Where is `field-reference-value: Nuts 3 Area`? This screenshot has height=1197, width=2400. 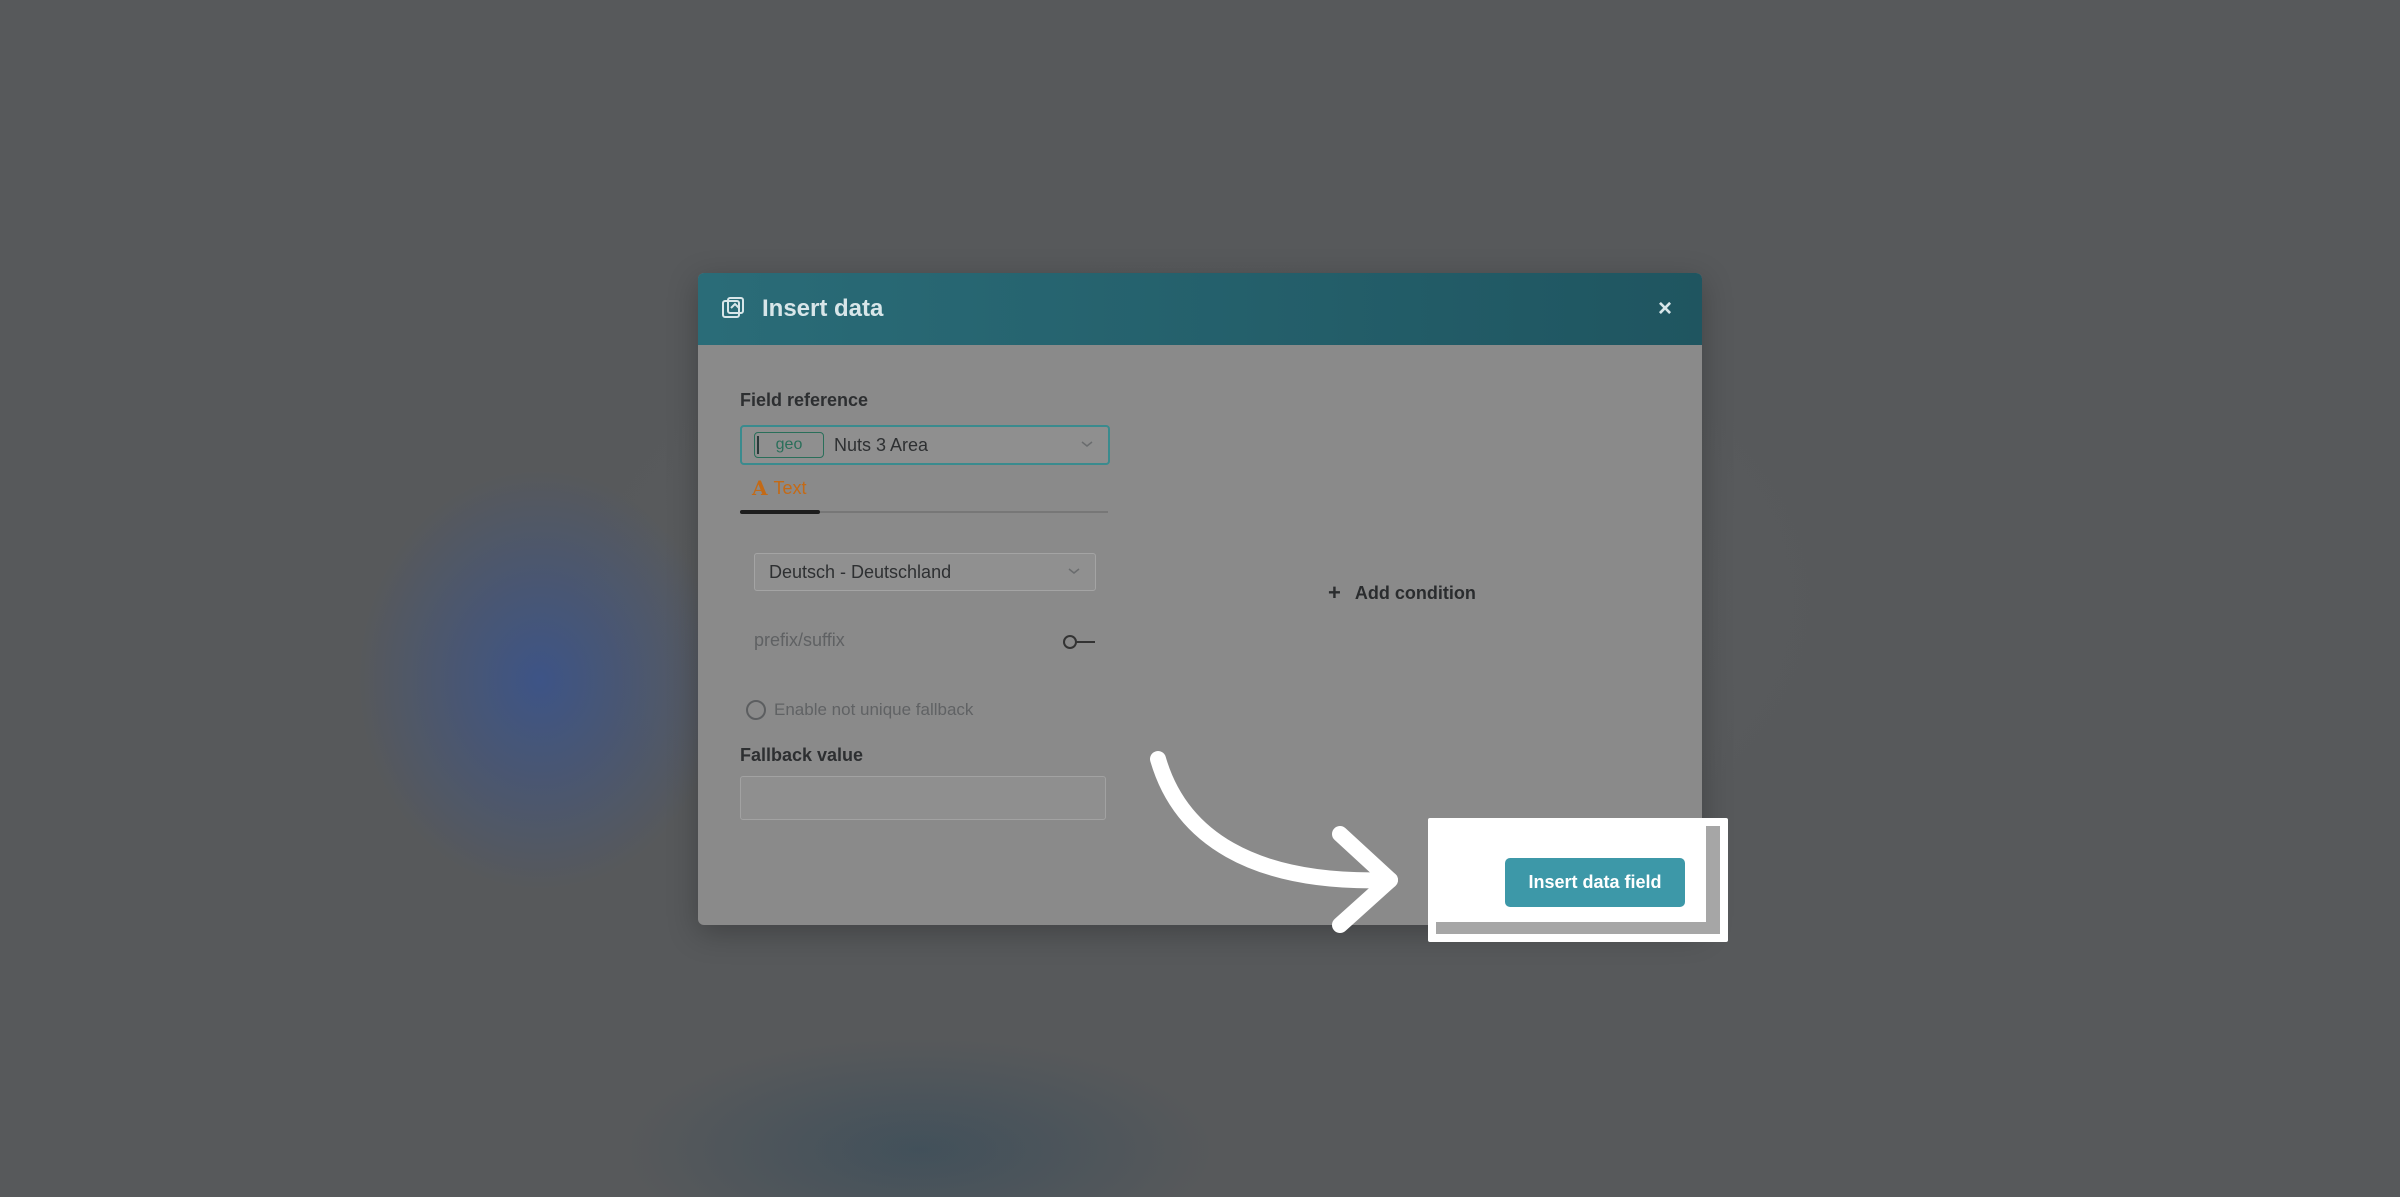 field-reference-value: Nuts 3 Area is located at coordinates (881, 444).